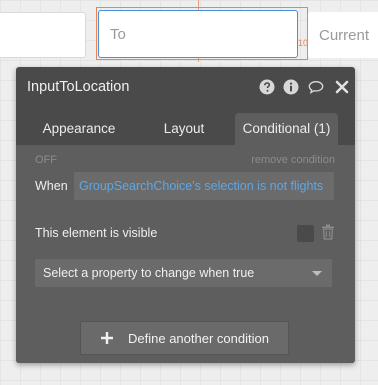  What do you see at coordinates (185, 87) in the screenshot?
I see `panel-header: InputToLocation` at bounding box center [185, 87].